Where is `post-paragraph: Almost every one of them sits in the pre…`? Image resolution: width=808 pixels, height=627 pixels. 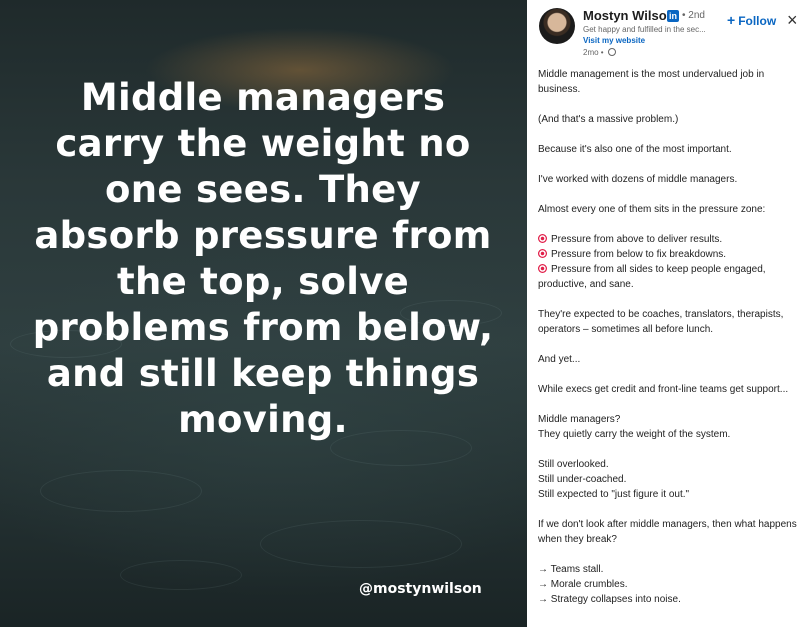
post-paragraph: Almost every one of them sits in the pre… is located at coordinates (652, 209).